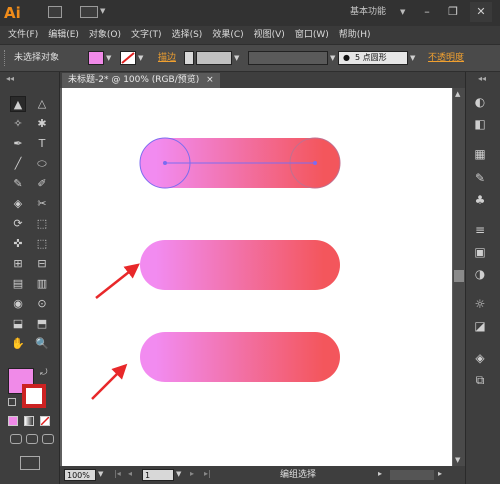  I want to click on color-panel-icon: ◐, so click(480, 102).